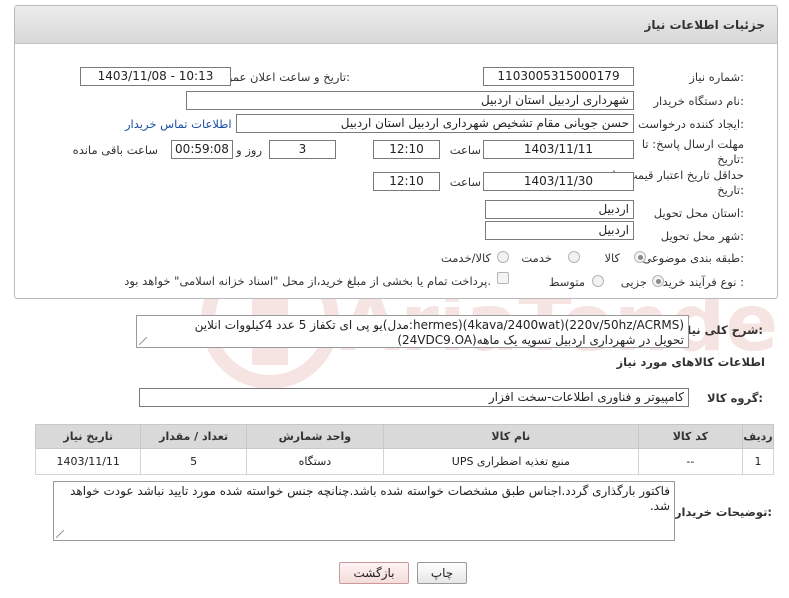 This screenshot has height=598, width=789. What do you see at coordinates (280, 77) in the screenshot?
I see `announce-label: تاریخ و ساعت اعلان عمومی:` at bounding box center [280, 77].